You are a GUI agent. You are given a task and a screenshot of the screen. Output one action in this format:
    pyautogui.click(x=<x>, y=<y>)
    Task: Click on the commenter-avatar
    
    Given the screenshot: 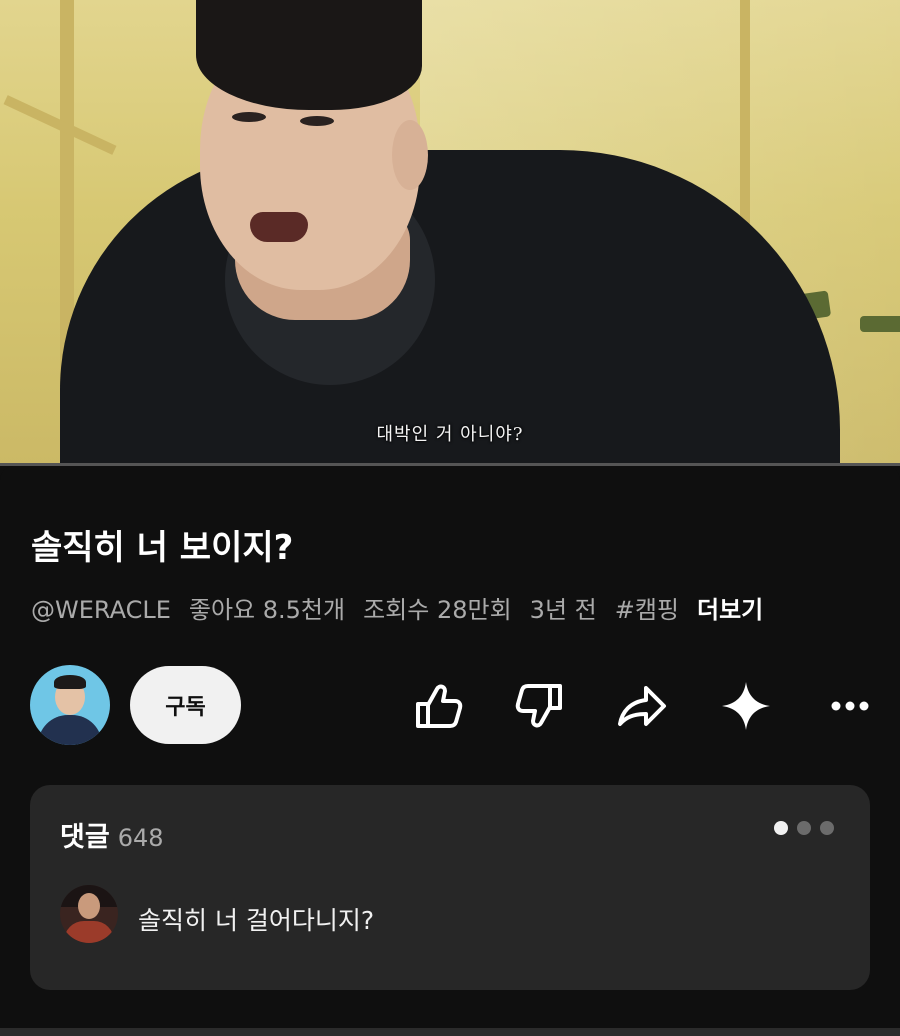 What is the action you would take?
    pyautogui.click(x=89, y=914)
    